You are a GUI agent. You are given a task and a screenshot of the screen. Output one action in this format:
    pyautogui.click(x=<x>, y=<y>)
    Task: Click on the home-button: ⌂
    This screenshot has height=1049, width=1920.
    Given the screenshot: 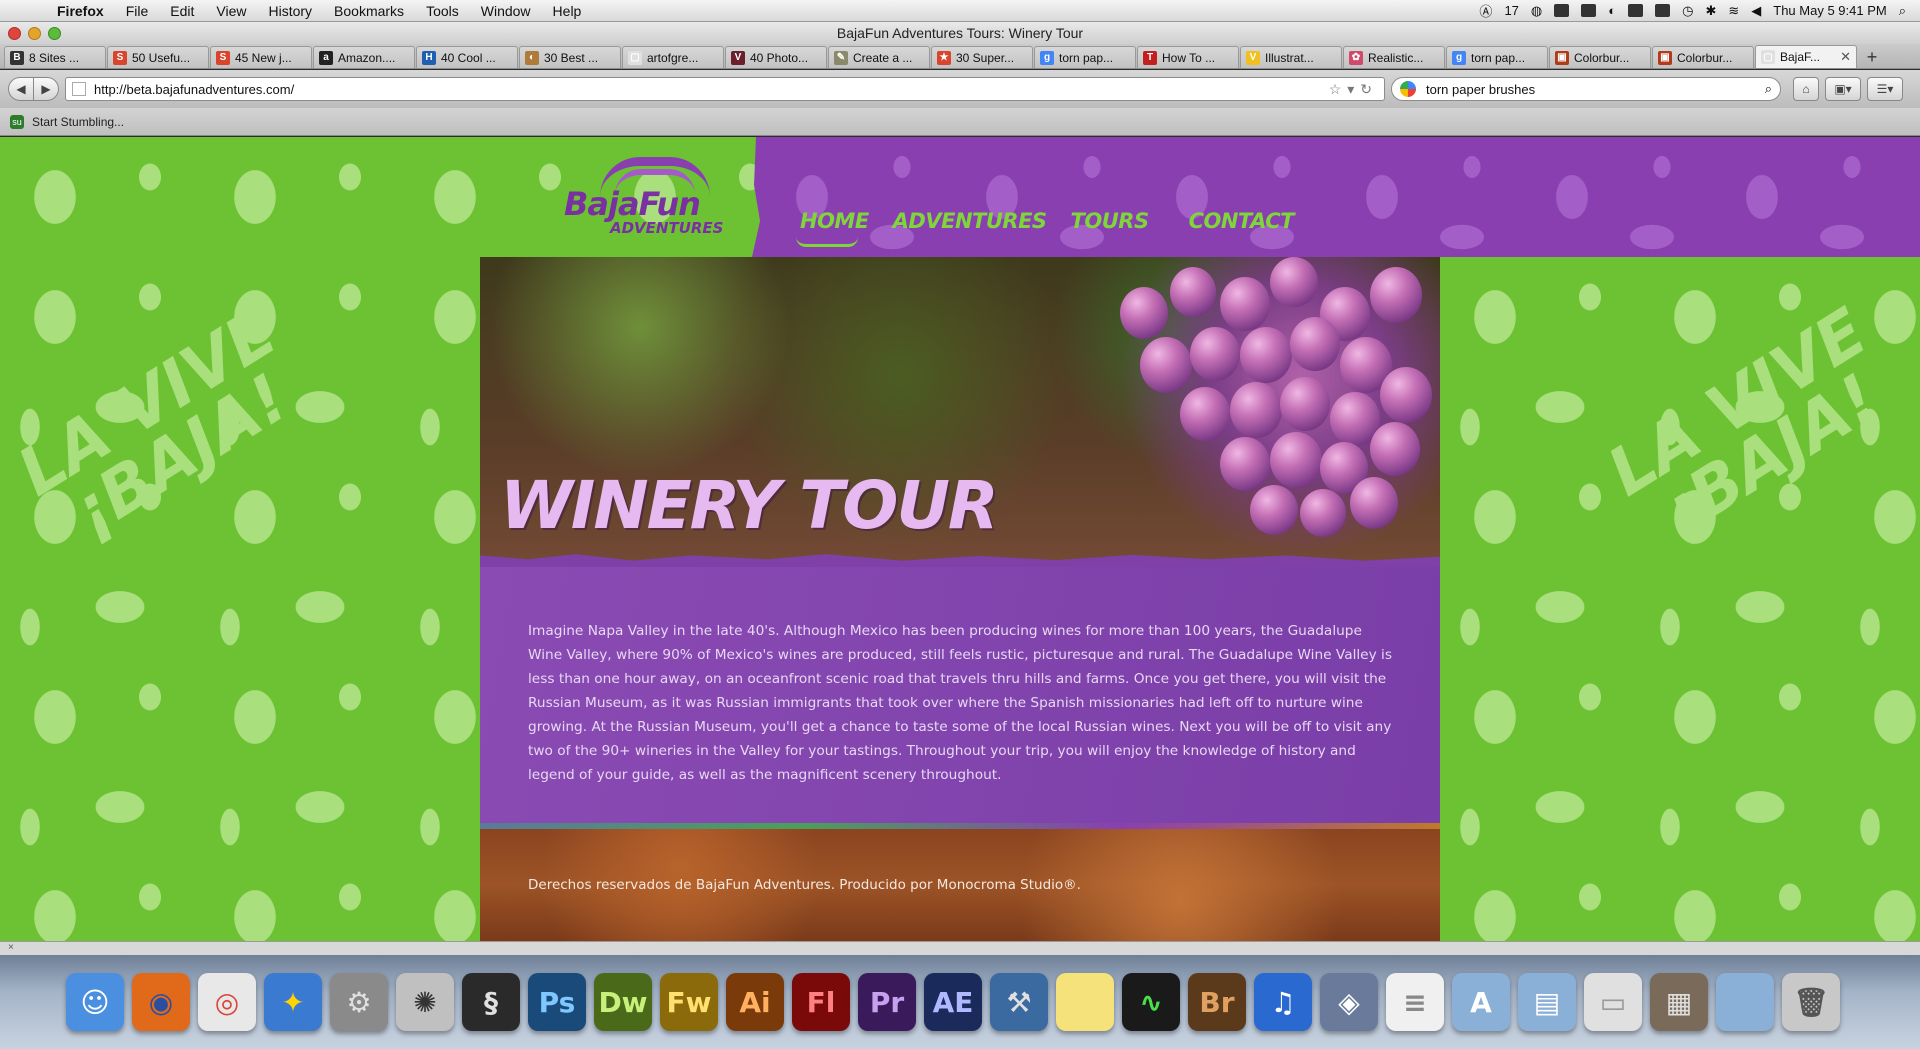 What is the action you would take?
    pyautogui.click(x=1806, y=89)
    